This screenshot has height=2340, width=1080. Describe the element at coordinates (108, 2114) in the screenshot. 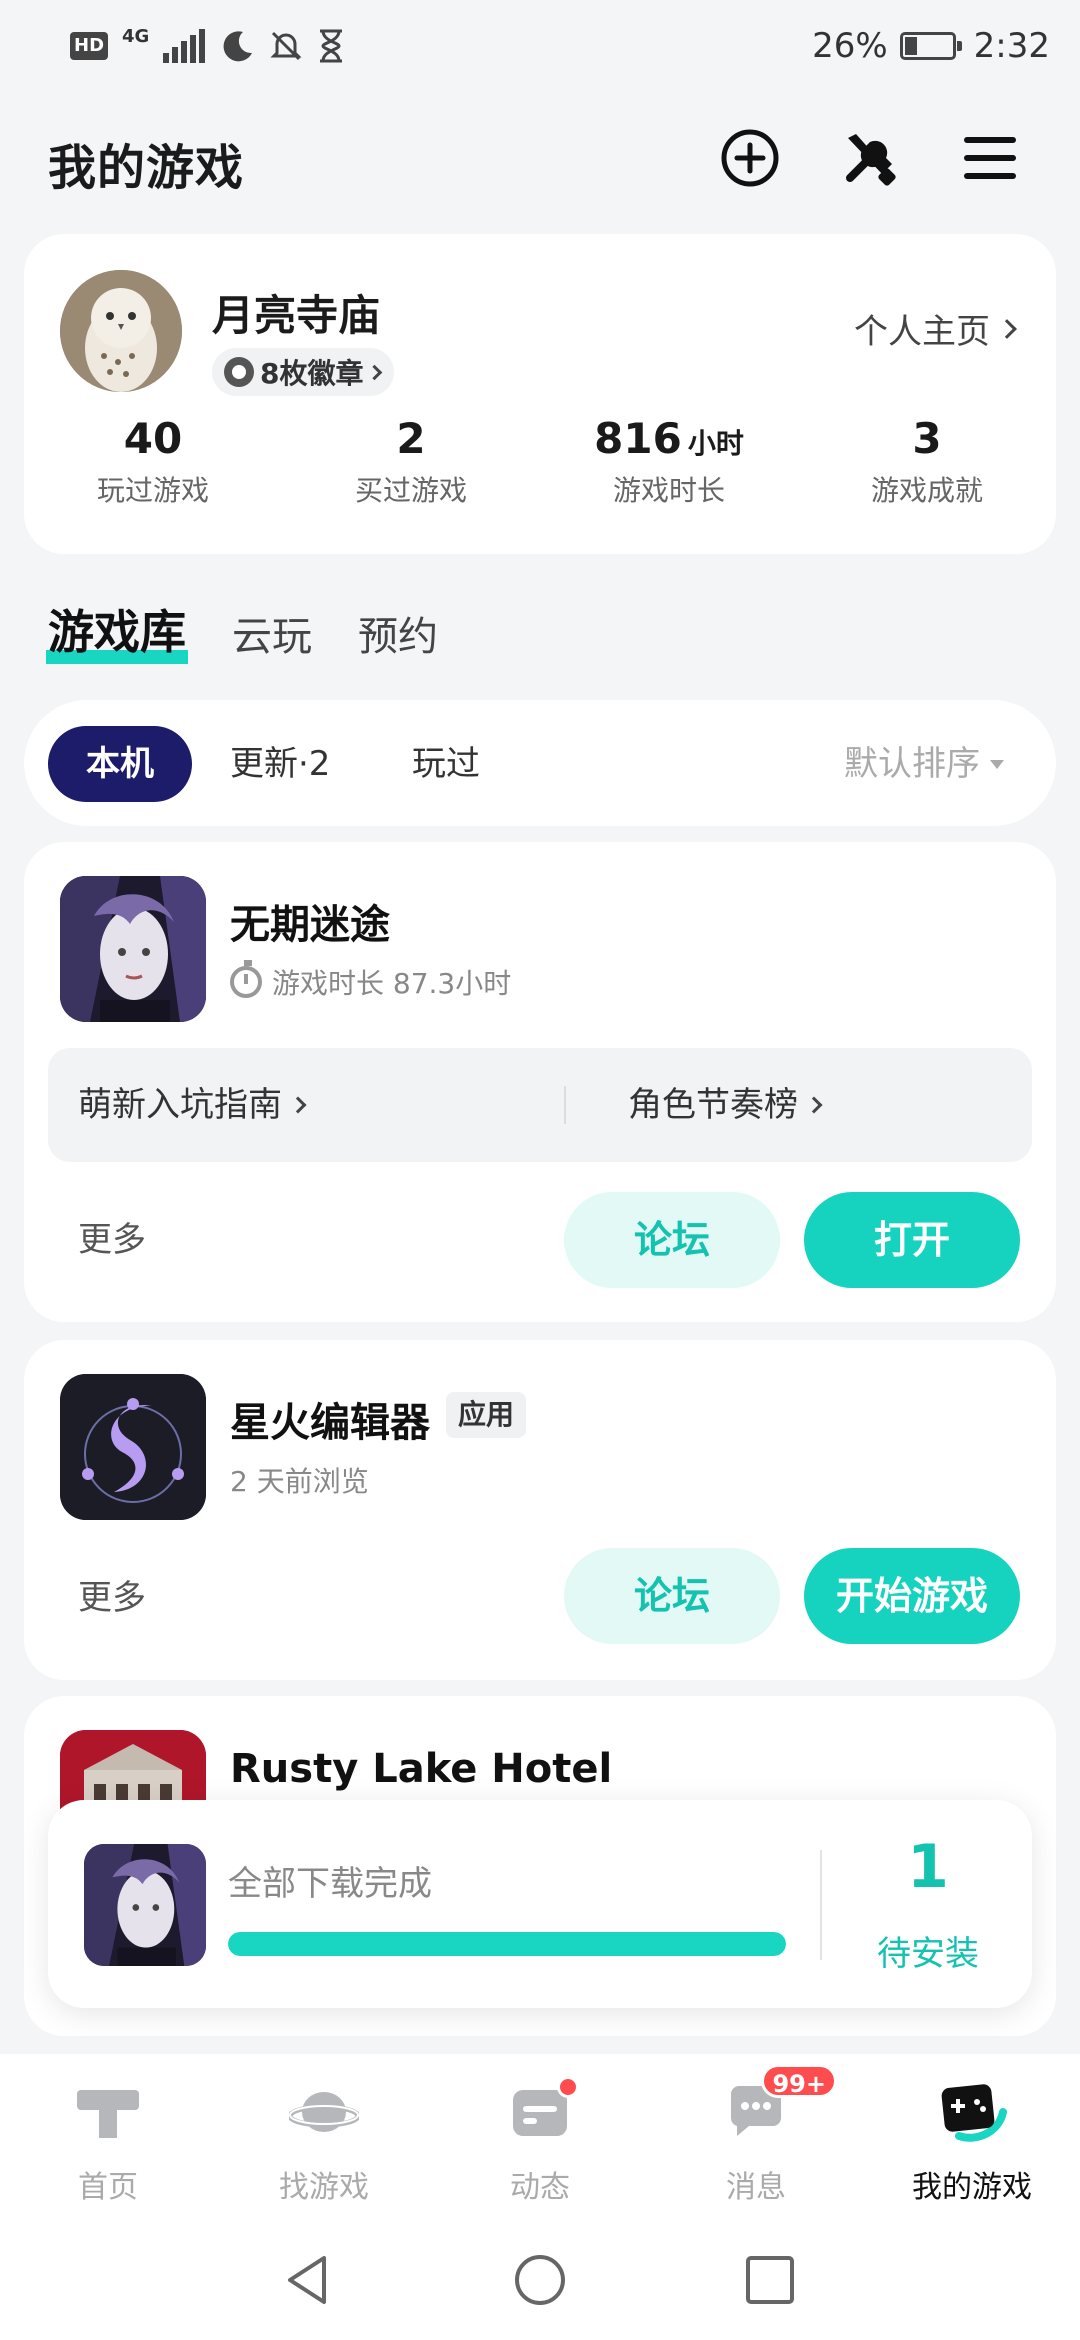

I see `home-icon` at that location.